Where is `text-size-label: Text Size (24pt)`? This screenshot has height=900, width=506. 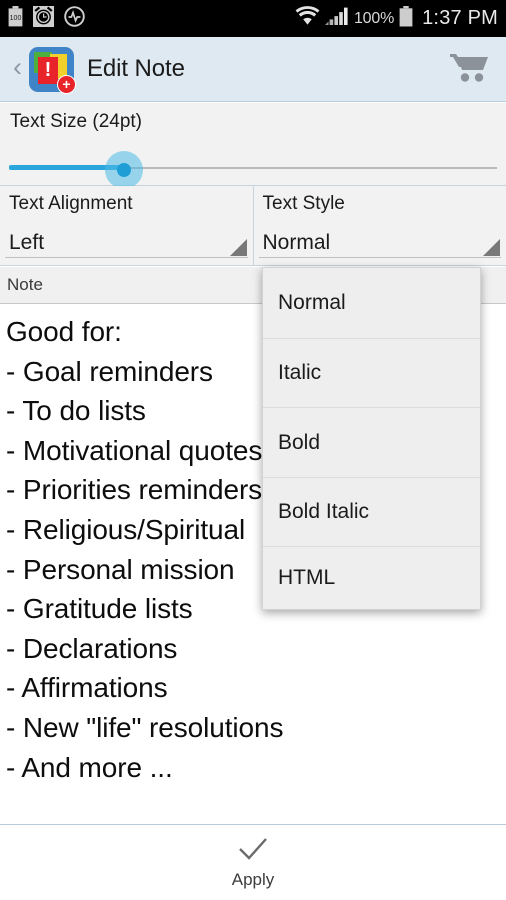 text-size-label: Text Size (24pt) is located at coordinates (76, 121).